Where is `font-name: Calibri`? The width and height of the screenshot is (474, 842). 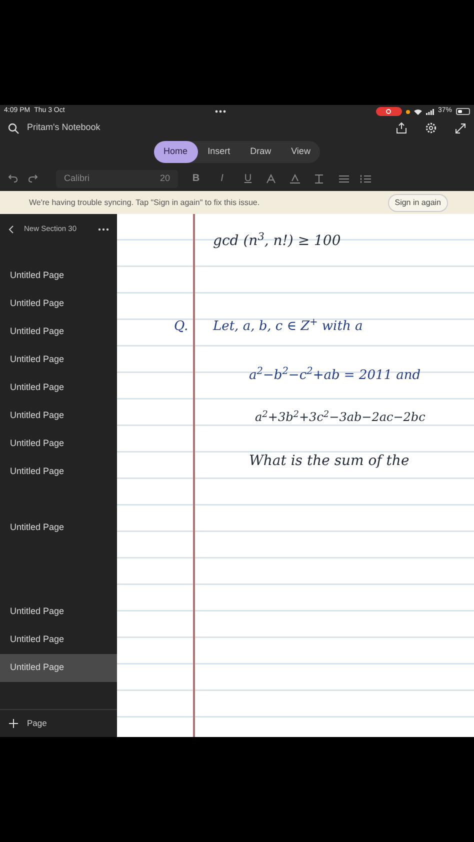 font-name: Calibri is located at coordinates (77, 178).